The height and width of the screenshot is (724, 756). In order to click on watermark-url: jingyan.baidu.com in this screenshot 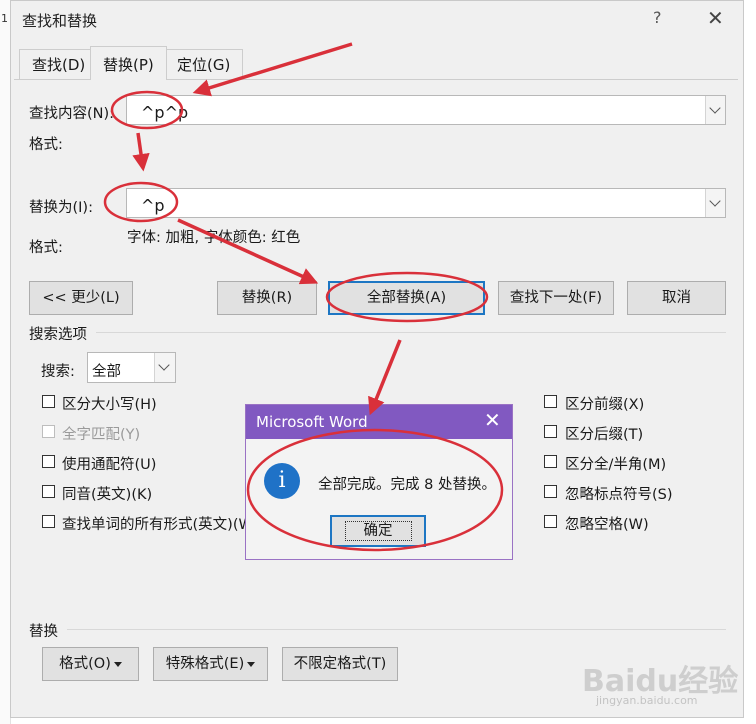, I will do `click(647, 700)`.